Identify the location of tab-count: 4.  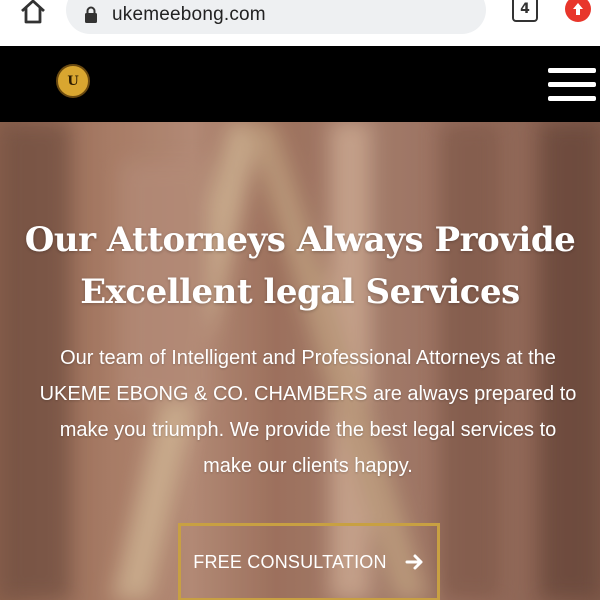
(525, 9).